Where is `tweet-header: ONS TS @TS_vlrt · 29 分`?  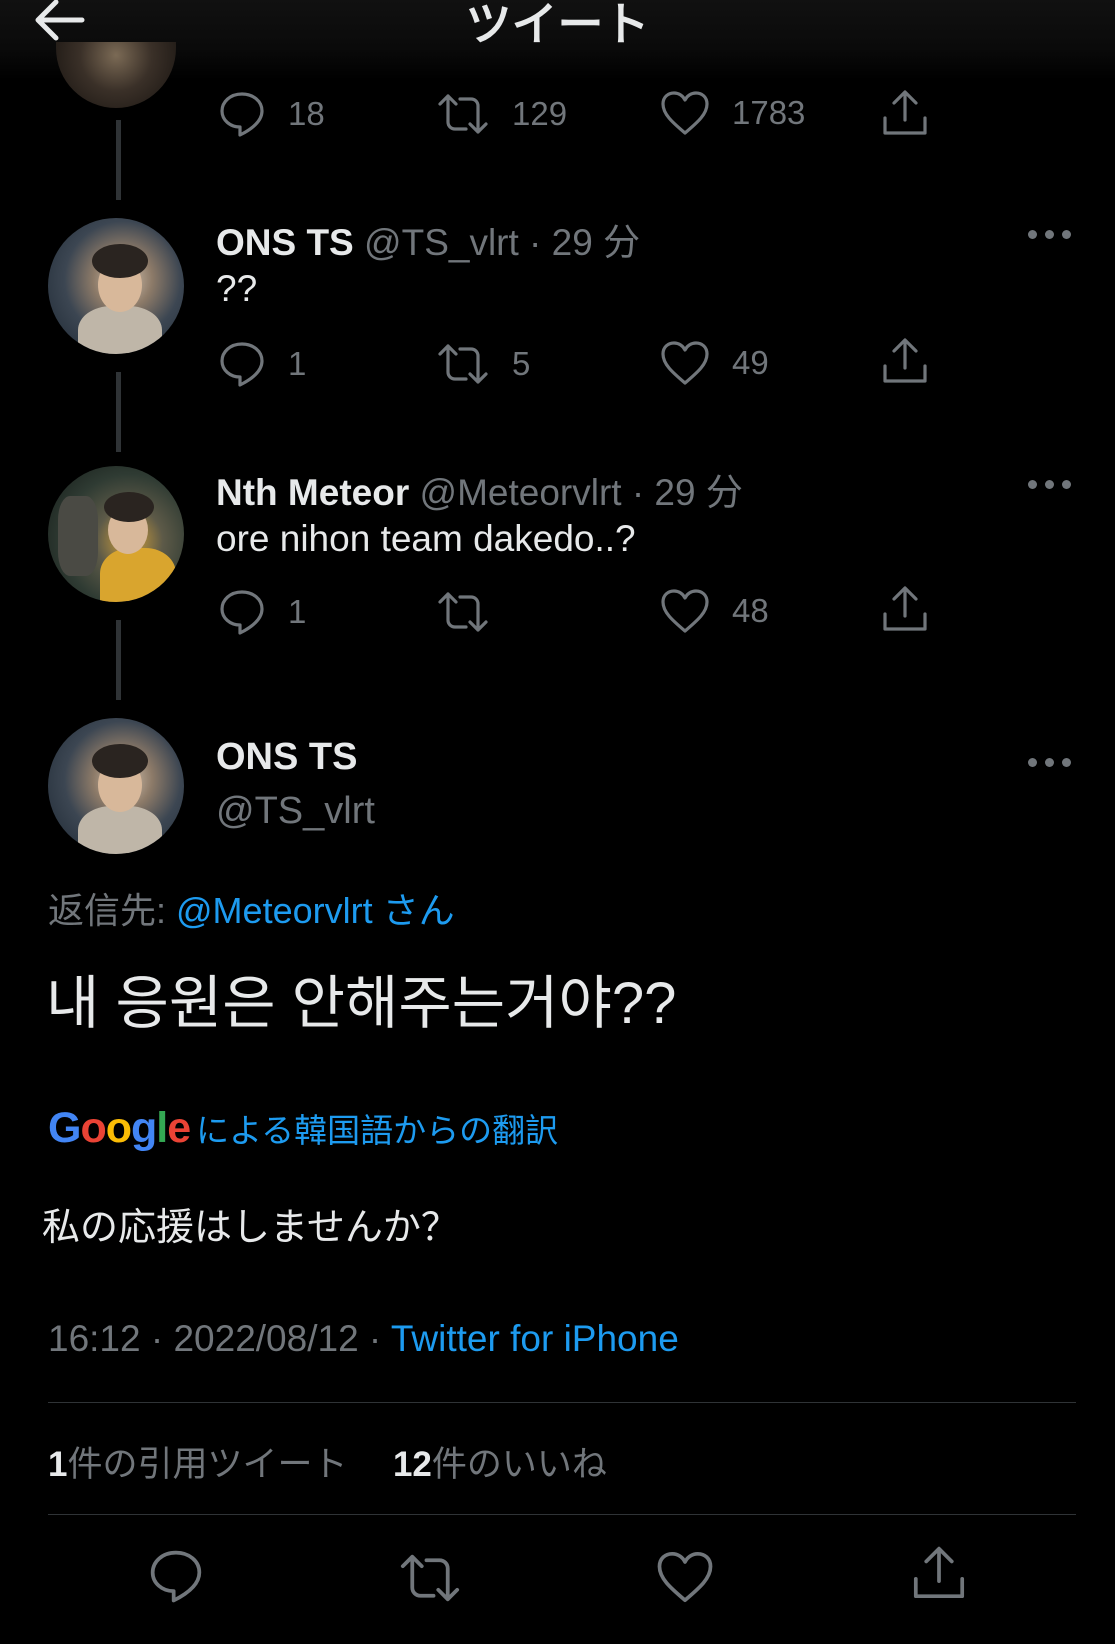
tweet-header: ONS TS @TS_vlrt · 29 分 is located at coordinates (428, 239).